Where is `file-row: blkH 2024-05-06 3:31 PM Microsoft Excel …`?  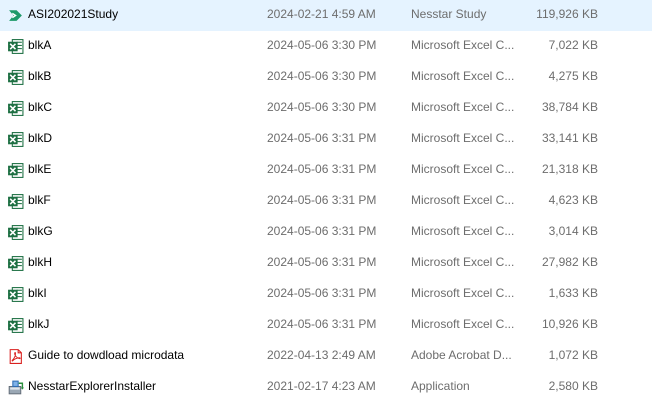 file-row: blkH 2024-05-06 3:31 PM Microsoft Excel … is located at coordinates (326, 263).